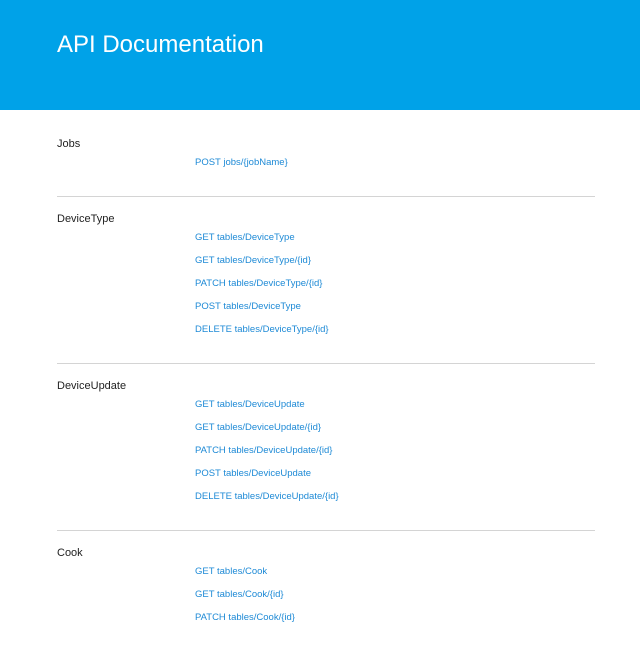 This screenshot has width=640, height=651. I want to click on list-item: GET tables/DeviceType/{id}, so click(395, 258).